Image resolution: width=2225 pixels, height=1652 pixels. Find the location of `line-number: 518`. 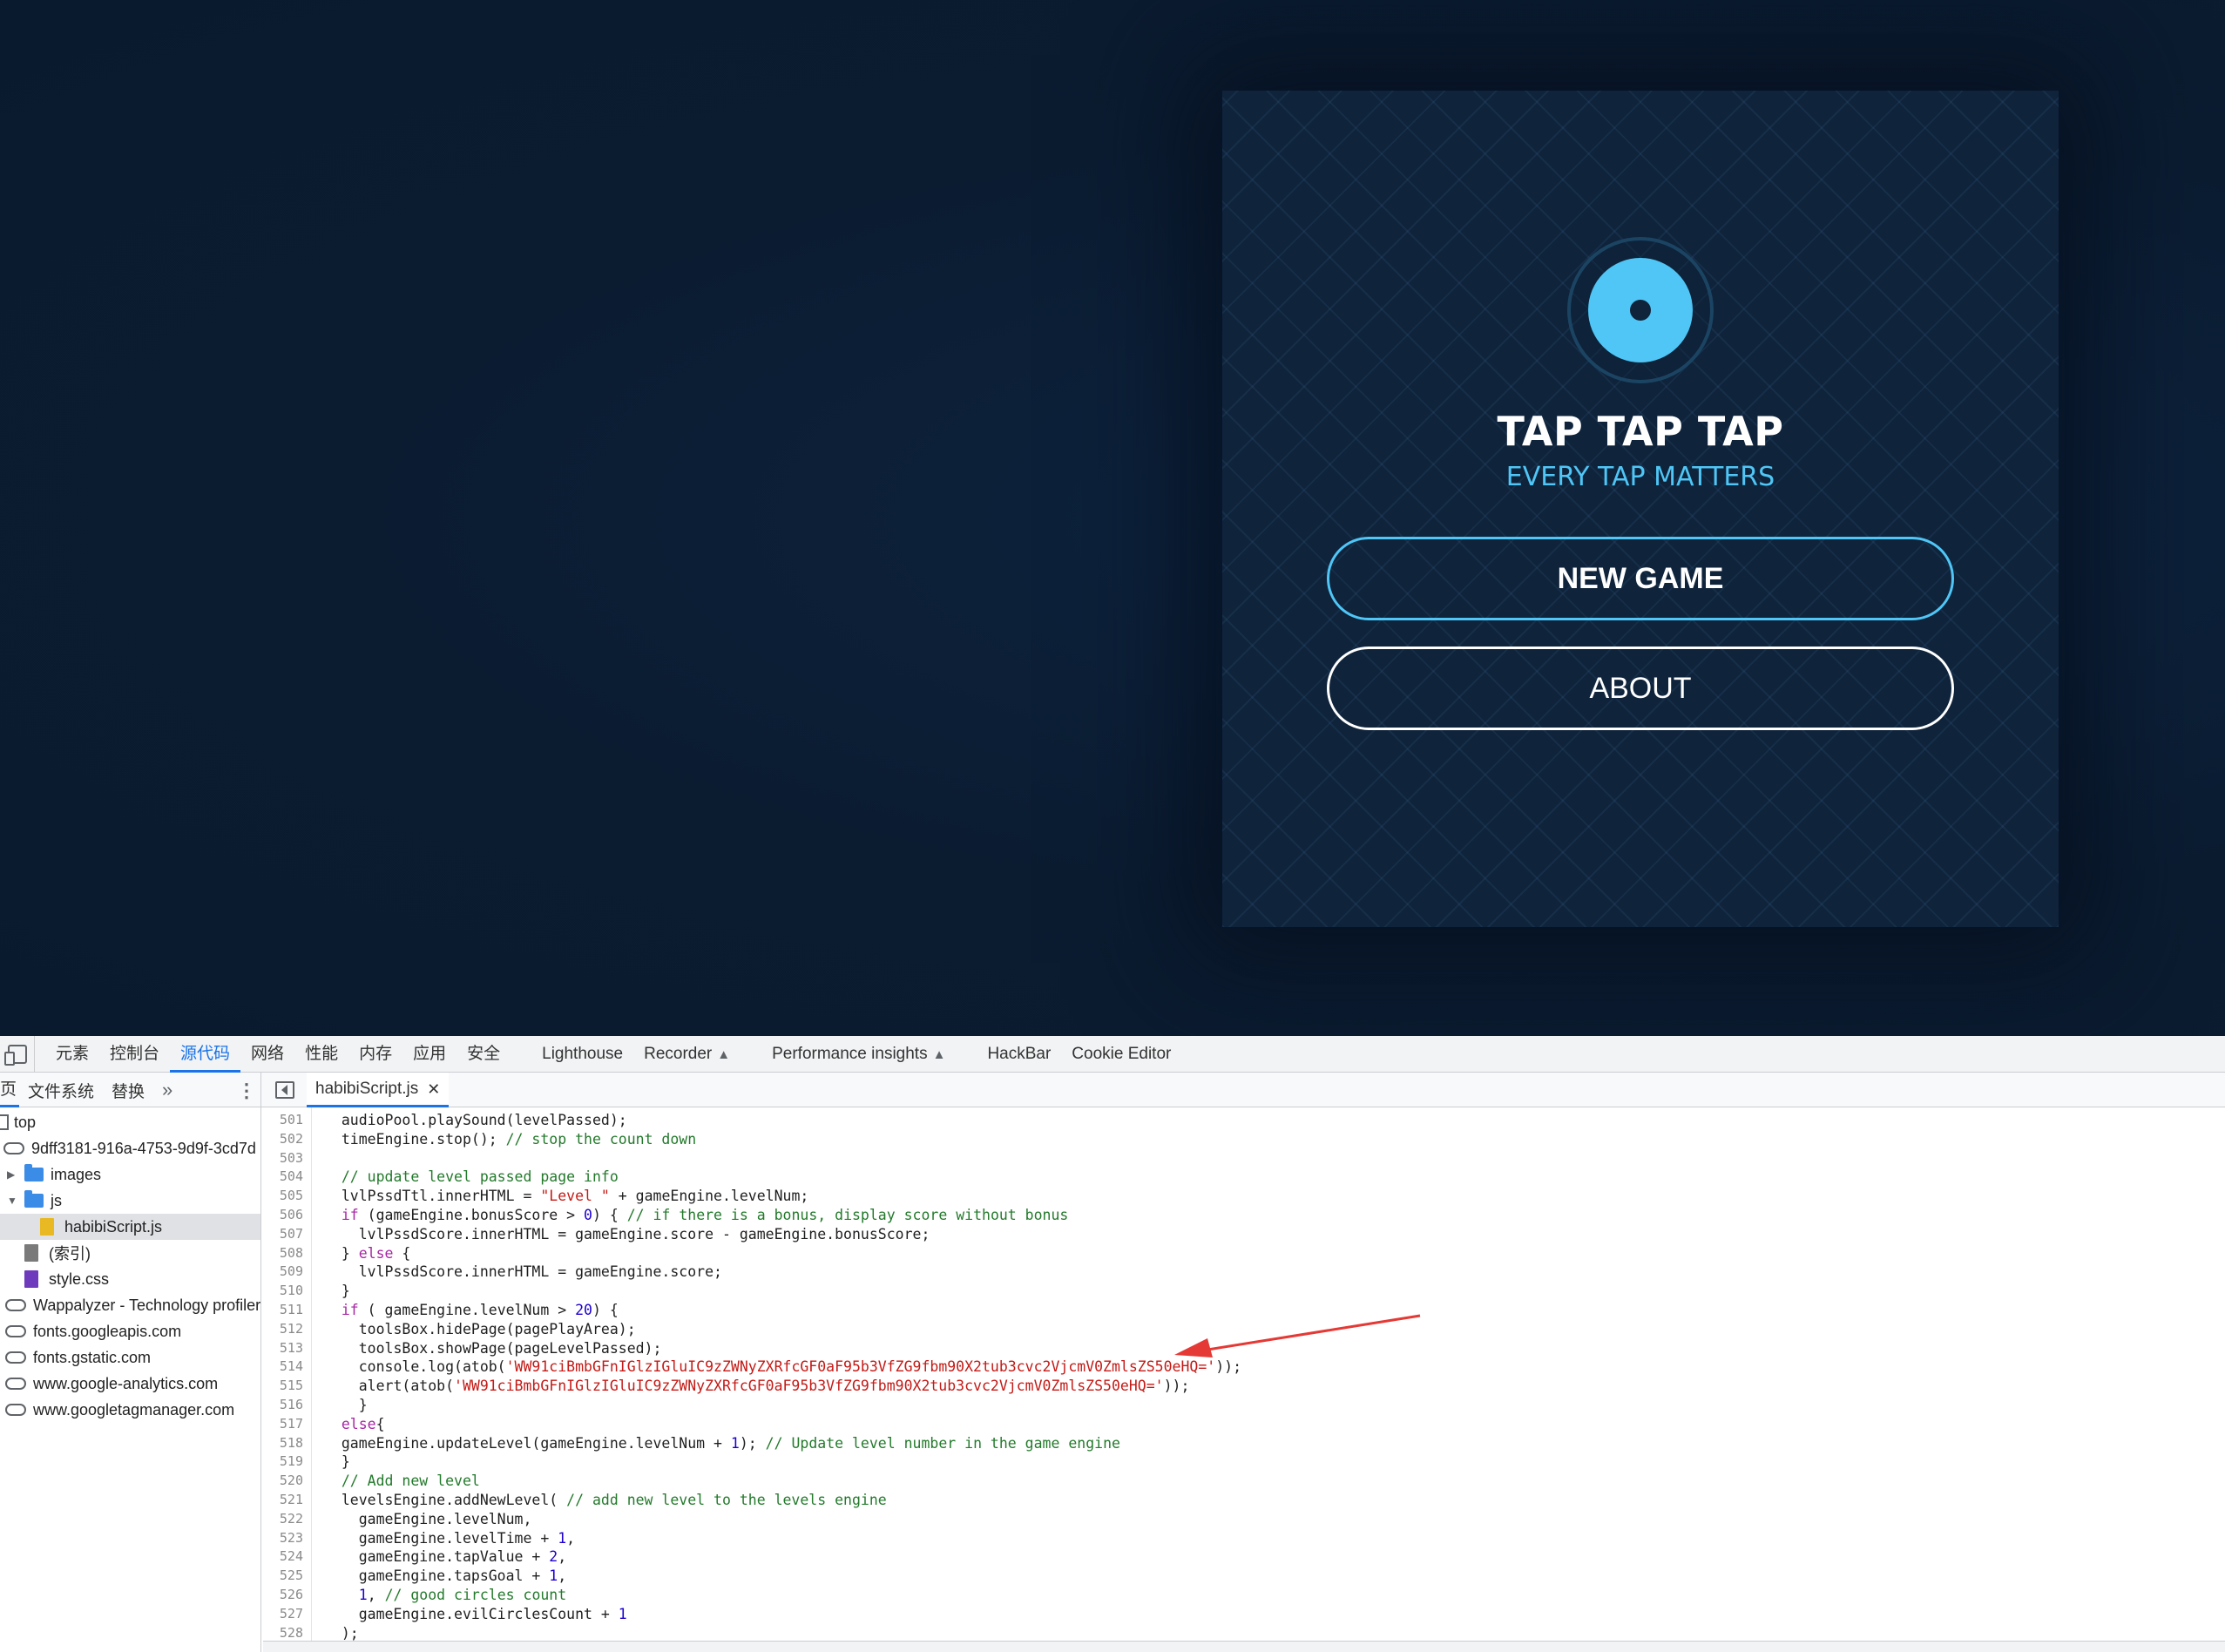

line-number: 518 is located at coordinates (291, 1442).